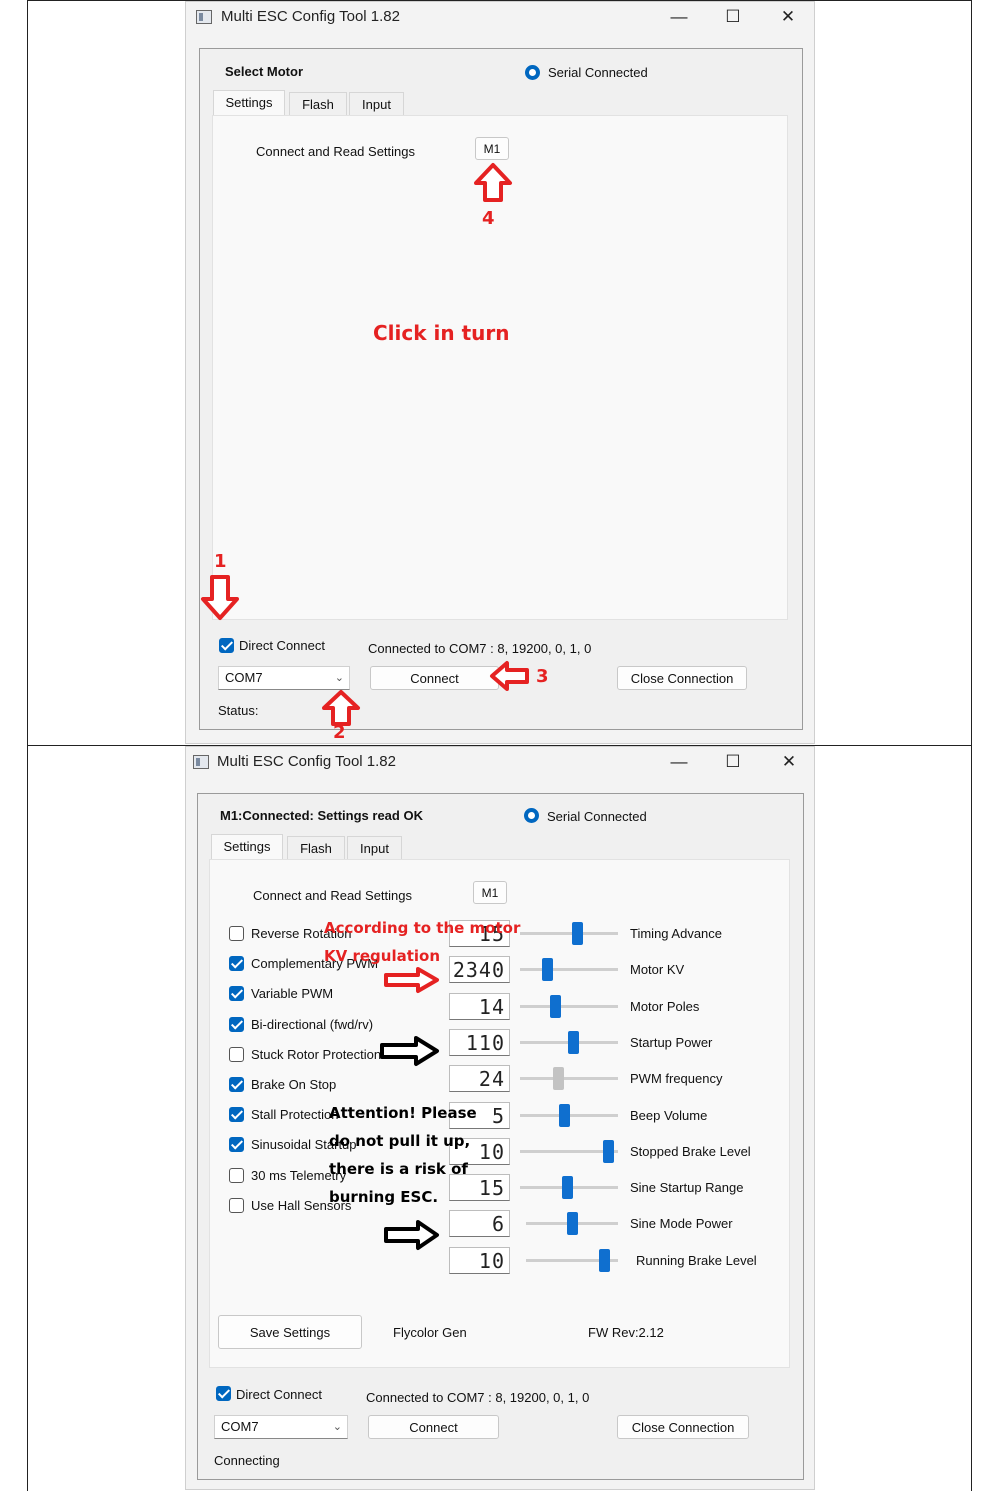  I want to click on annotation-kv-line1: According to the motor, so click(422, 928).